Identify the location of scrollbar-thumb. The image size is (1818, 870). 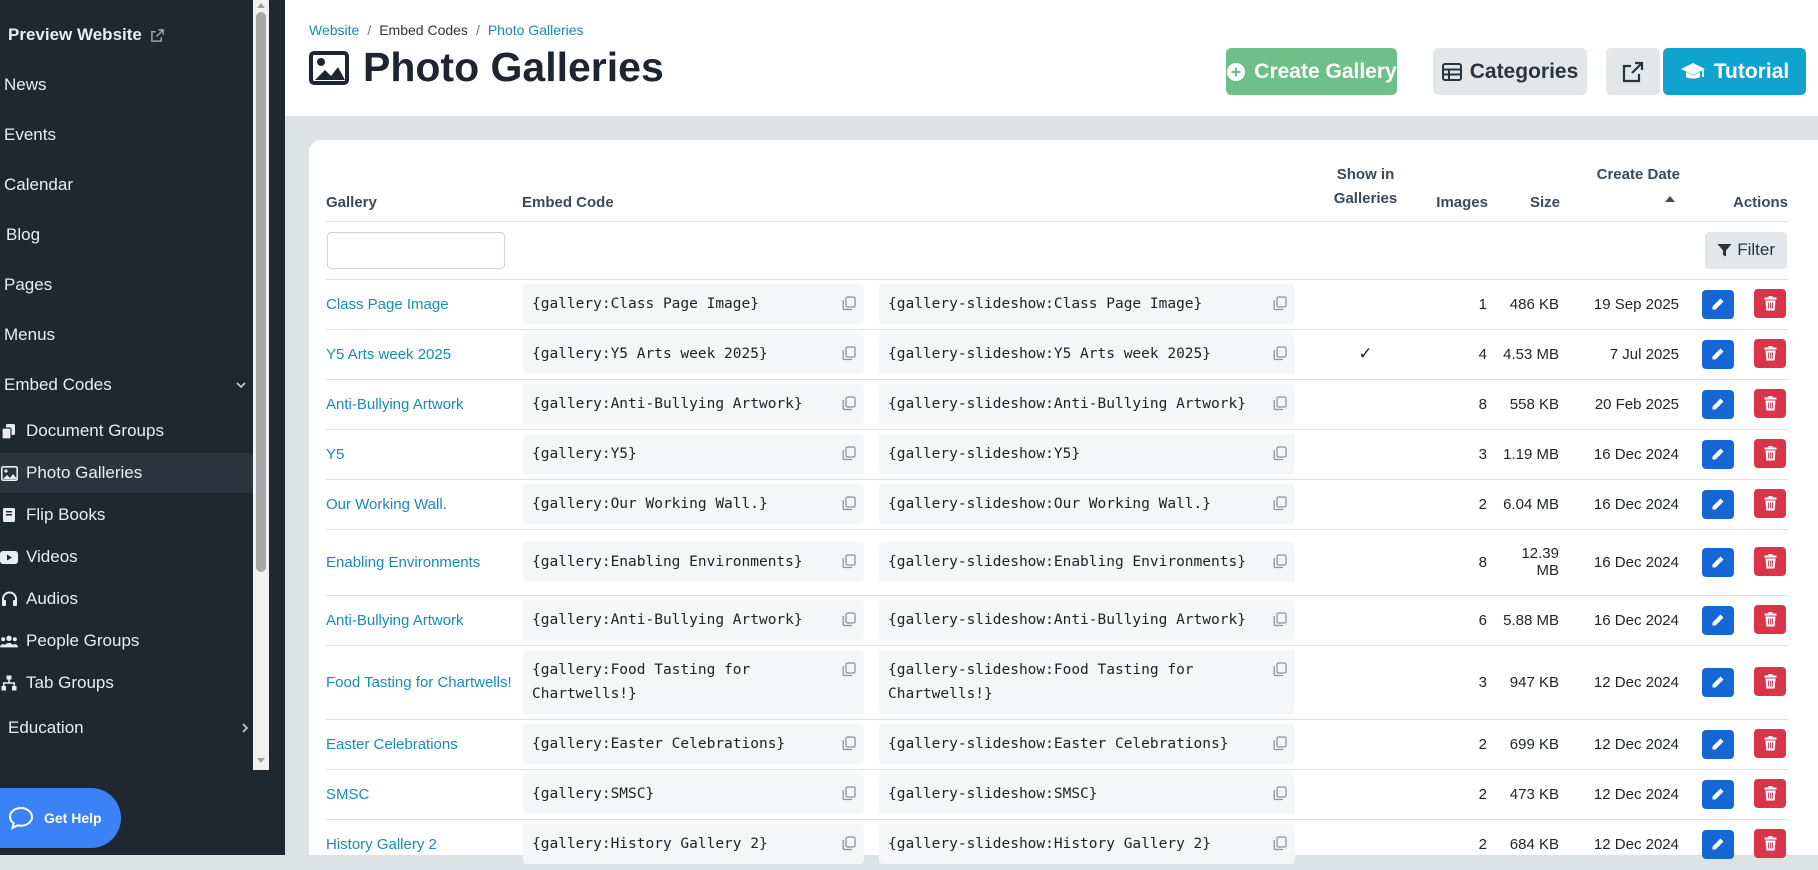
(261, 292).